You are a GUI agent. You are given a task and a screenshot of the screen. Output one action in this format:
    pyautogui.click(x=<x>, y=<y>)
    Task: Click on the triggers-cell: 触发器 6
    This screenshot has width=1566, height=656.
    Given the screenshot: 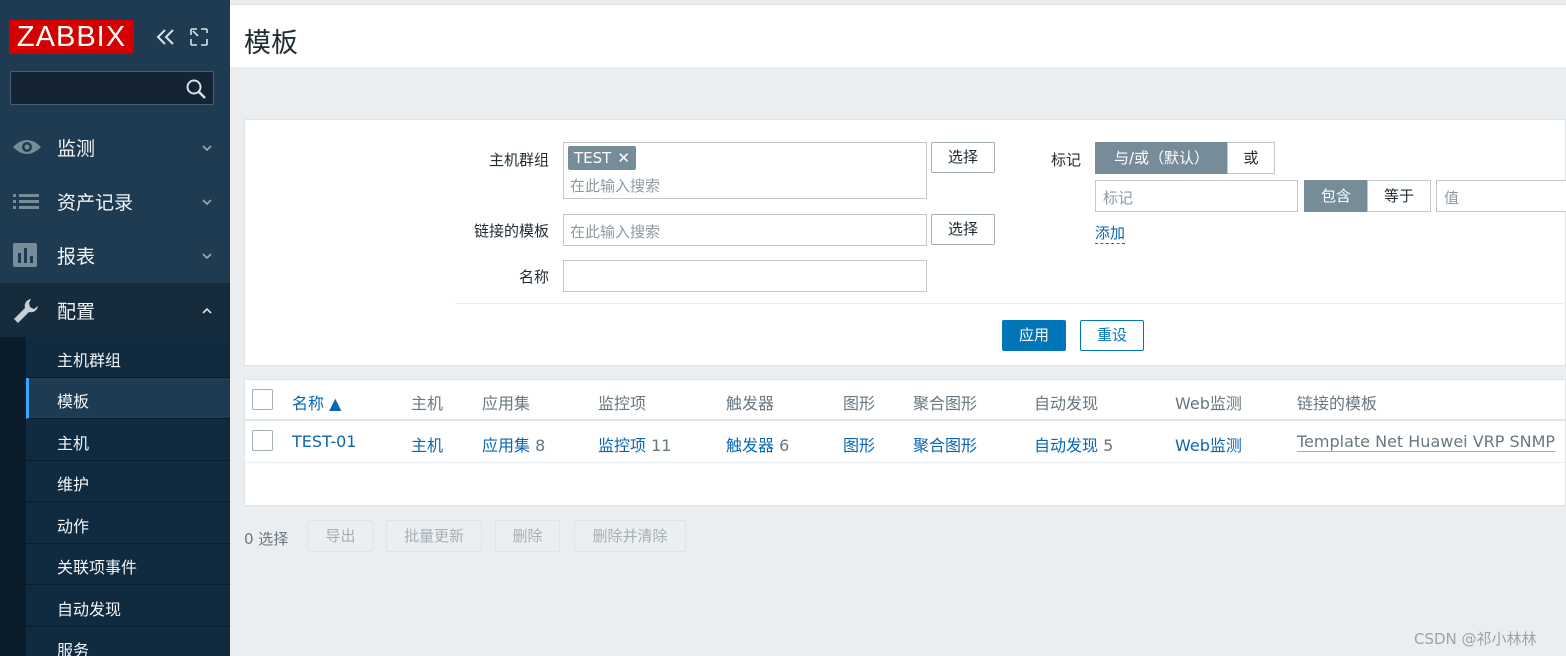 What is the action you would take?
    pyautogui.click(x=757, y=444)
    